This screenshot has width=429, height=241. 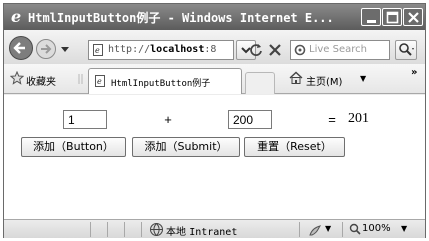 I want to click on history-dropdown-icon, so click(x=65, y=50).